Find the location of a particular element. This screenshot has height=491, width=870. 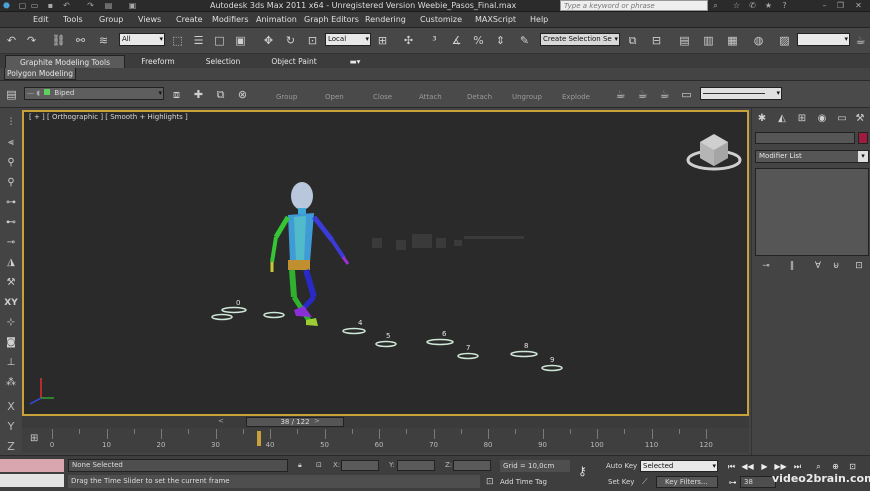

material-editor-icon: ◍ is located at coordinates (758, 40).